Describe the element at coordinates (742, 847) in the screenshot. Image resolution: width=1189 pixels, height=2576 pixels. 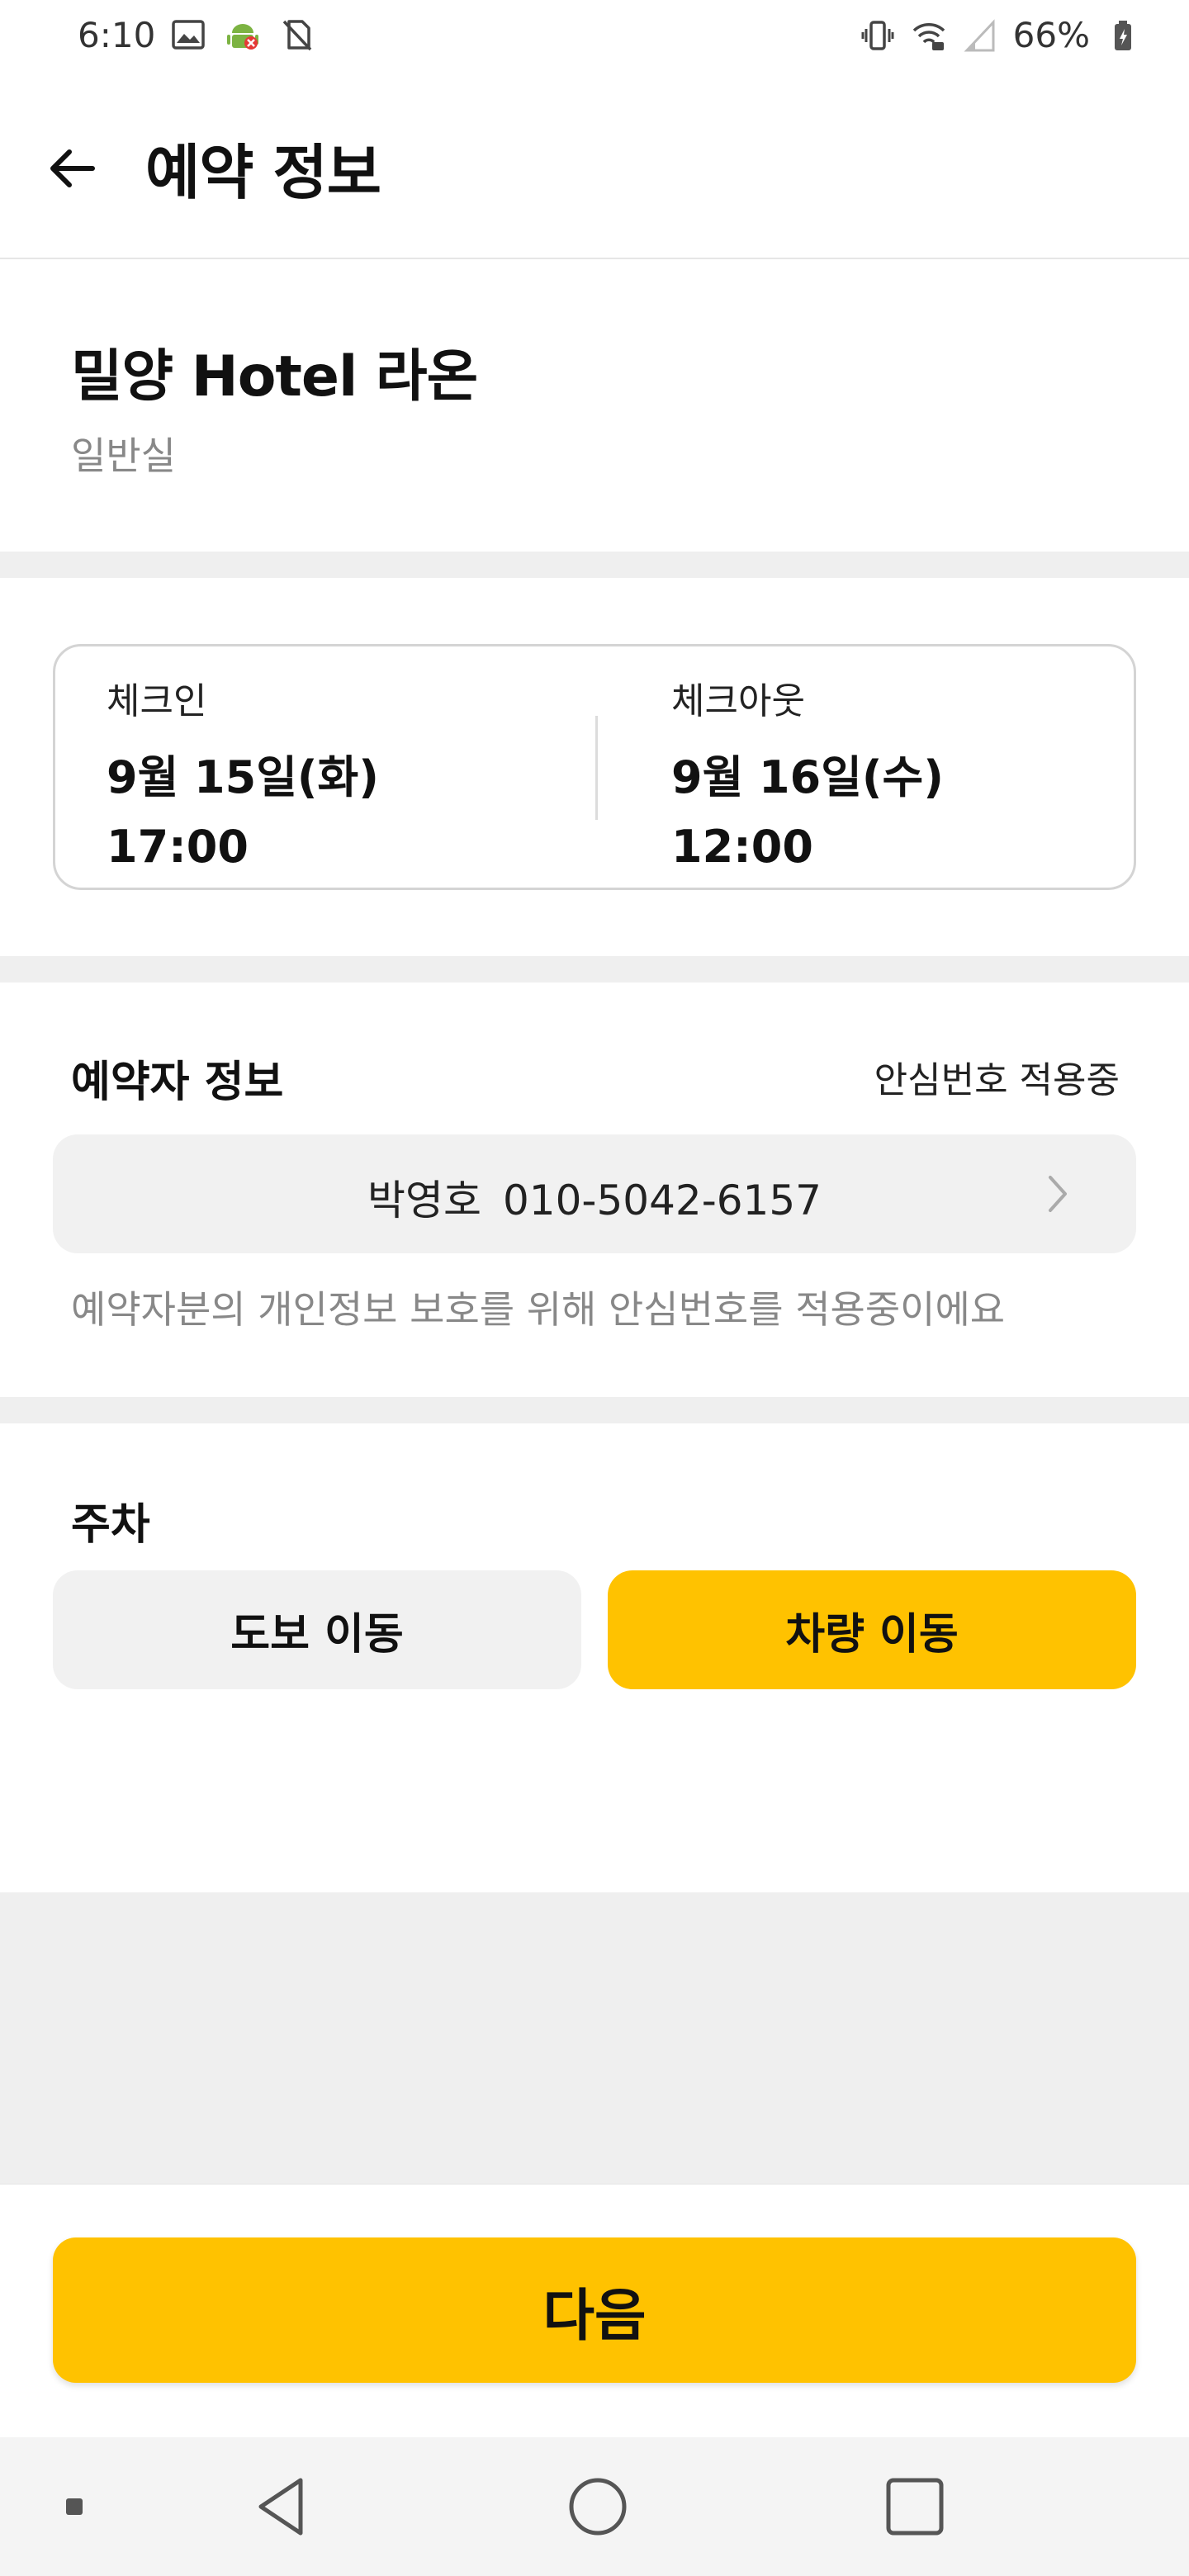
I see `checkout-time: 12:00` at that location.